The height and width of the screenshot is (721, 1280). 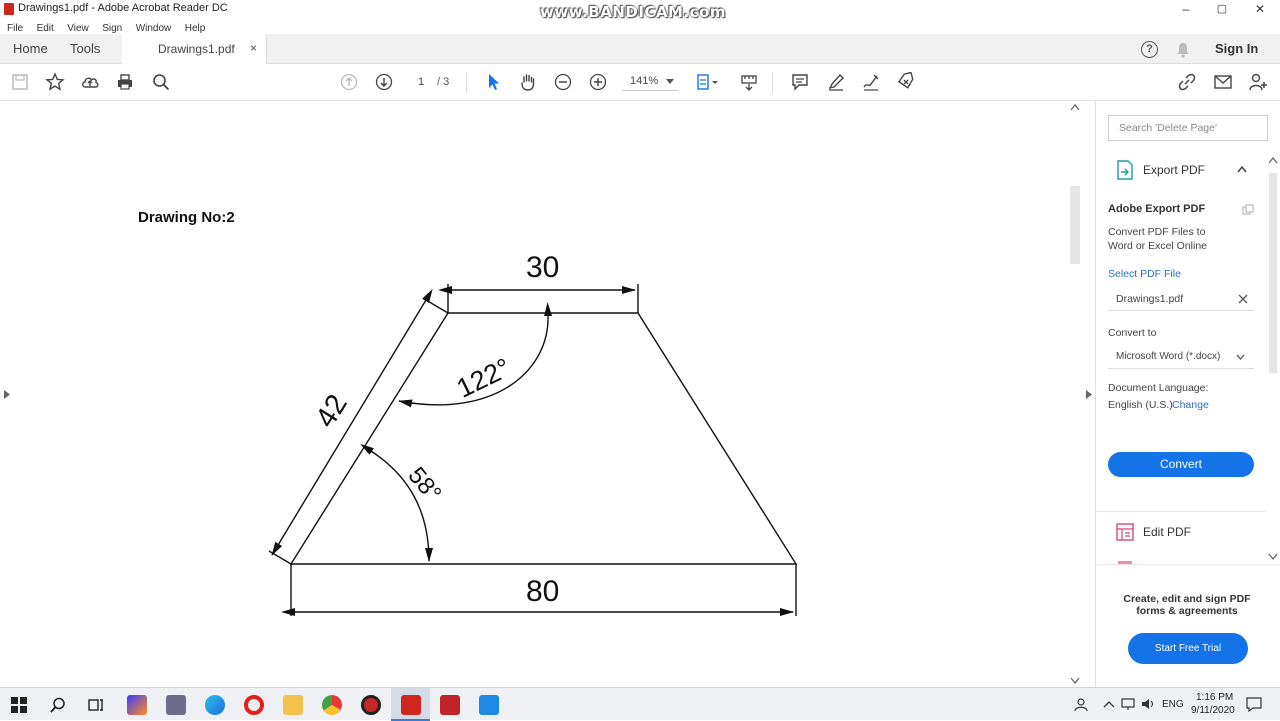 I want to click on convert-format-select: Microsoft Word (*.docx), so click(x=1181, y=357).